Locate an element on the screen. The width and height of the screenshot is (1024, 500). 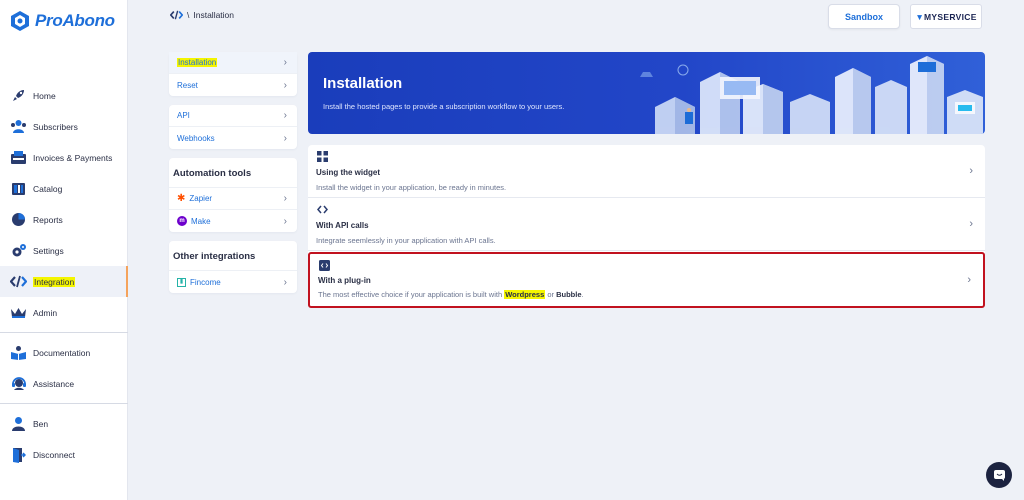
nav-item-catalog: Catalog is located at coordinates (64, 188).